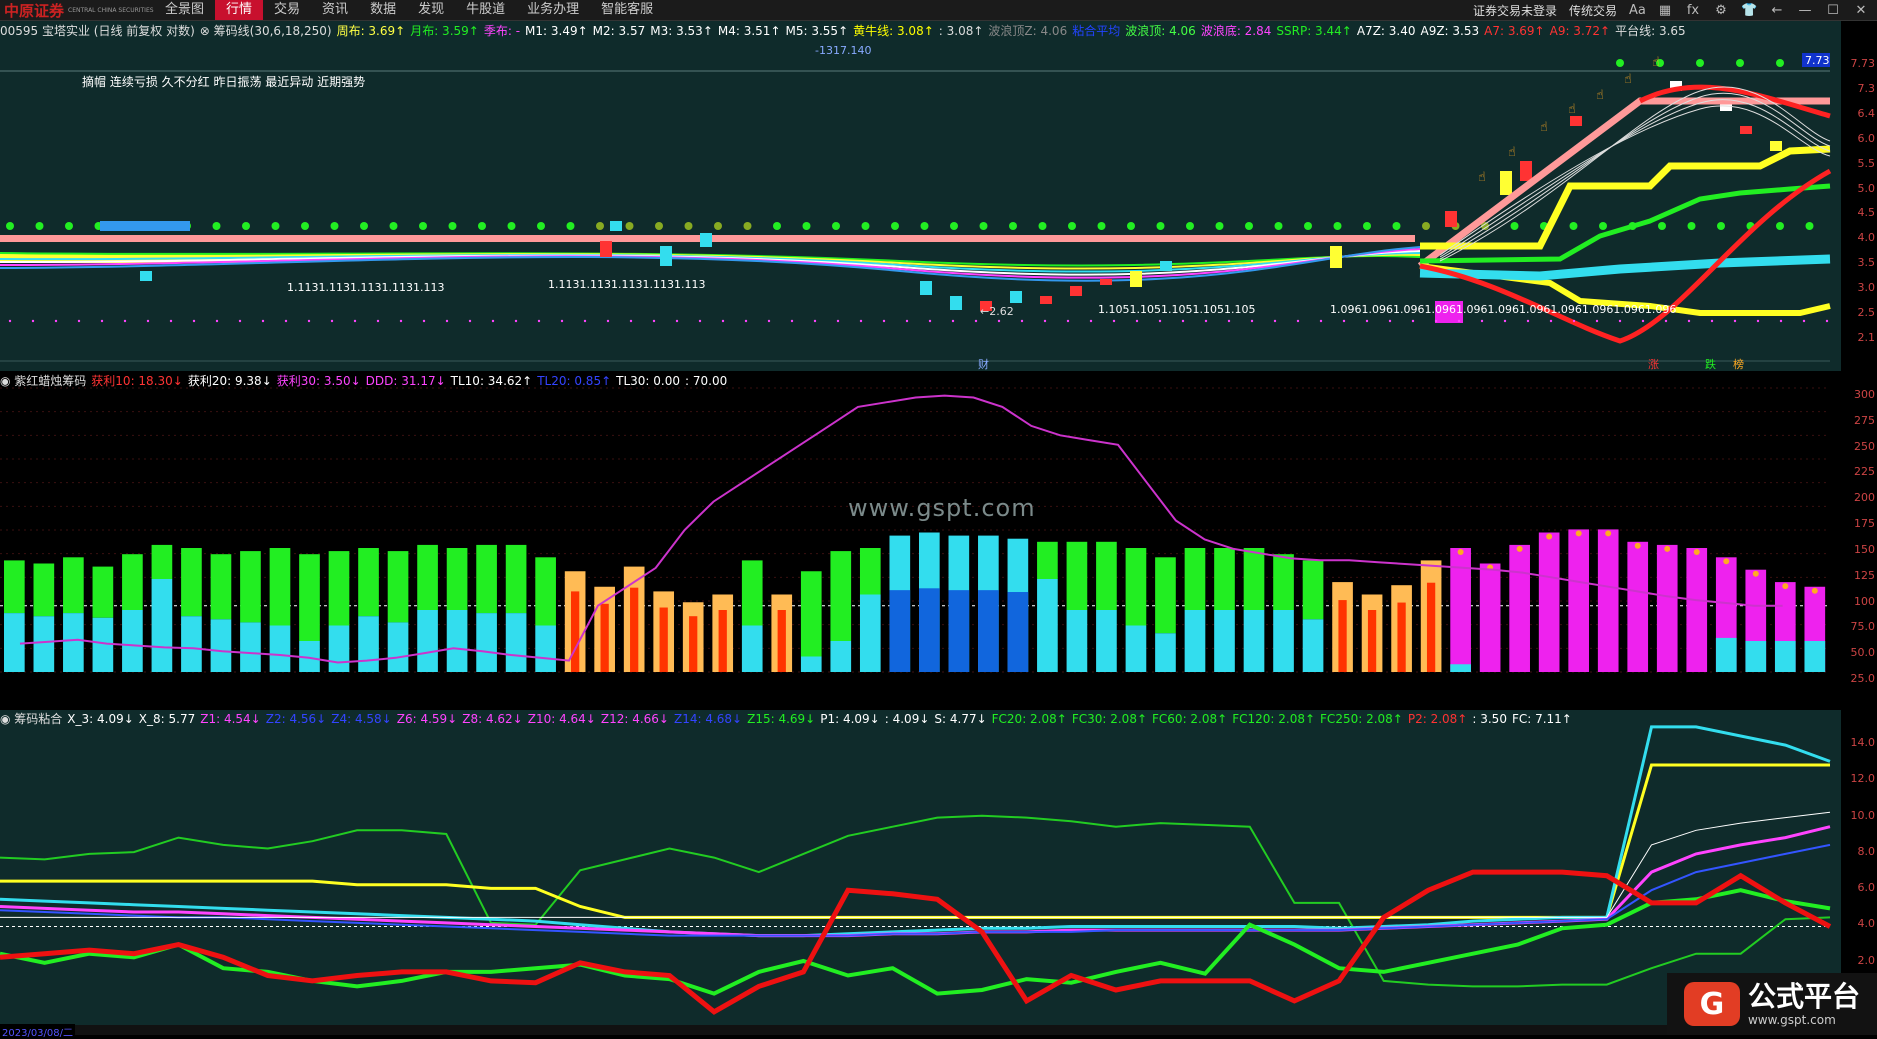  I want to click on tshirt-icon: 👕, so click(1749, 10).